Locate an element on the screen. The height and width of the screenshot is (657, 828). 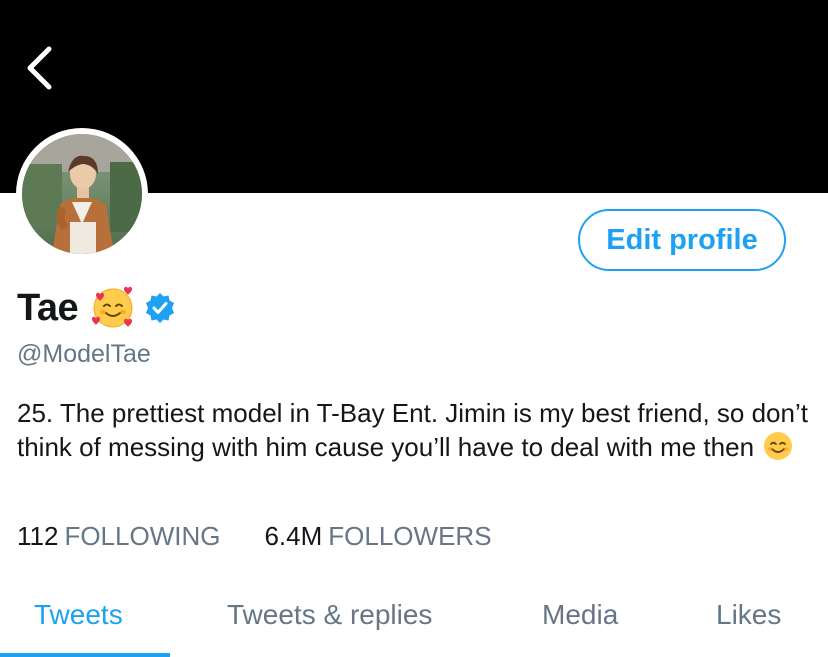
profile-handle: @ModelTae is located at coordinates (84, 354).